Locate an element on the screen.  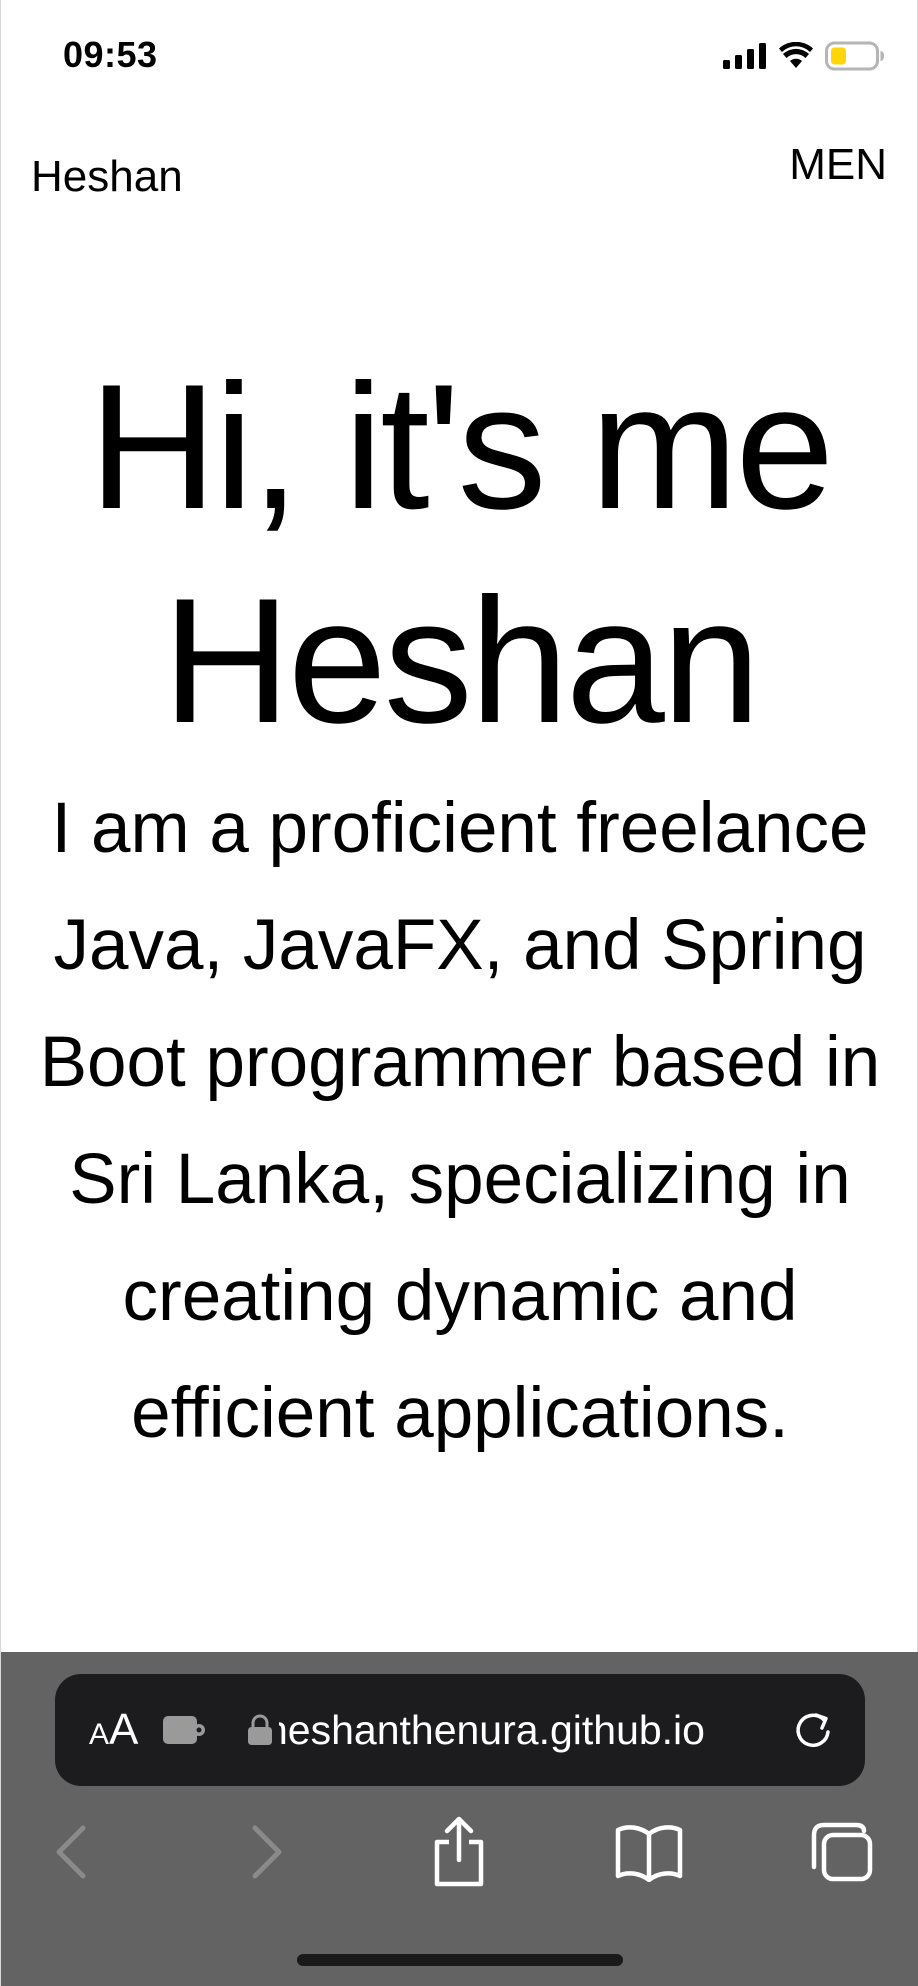
address-bar: AA heshanthenura.github.io is located at coordinates (460, 1730).